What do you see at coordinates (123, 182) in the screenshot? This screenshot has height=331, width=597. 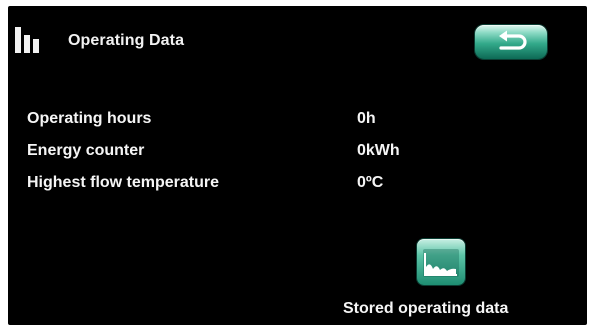 I see `highest-flow-temperature-label: Highest flow temperature` at bounding box center [123, 182].